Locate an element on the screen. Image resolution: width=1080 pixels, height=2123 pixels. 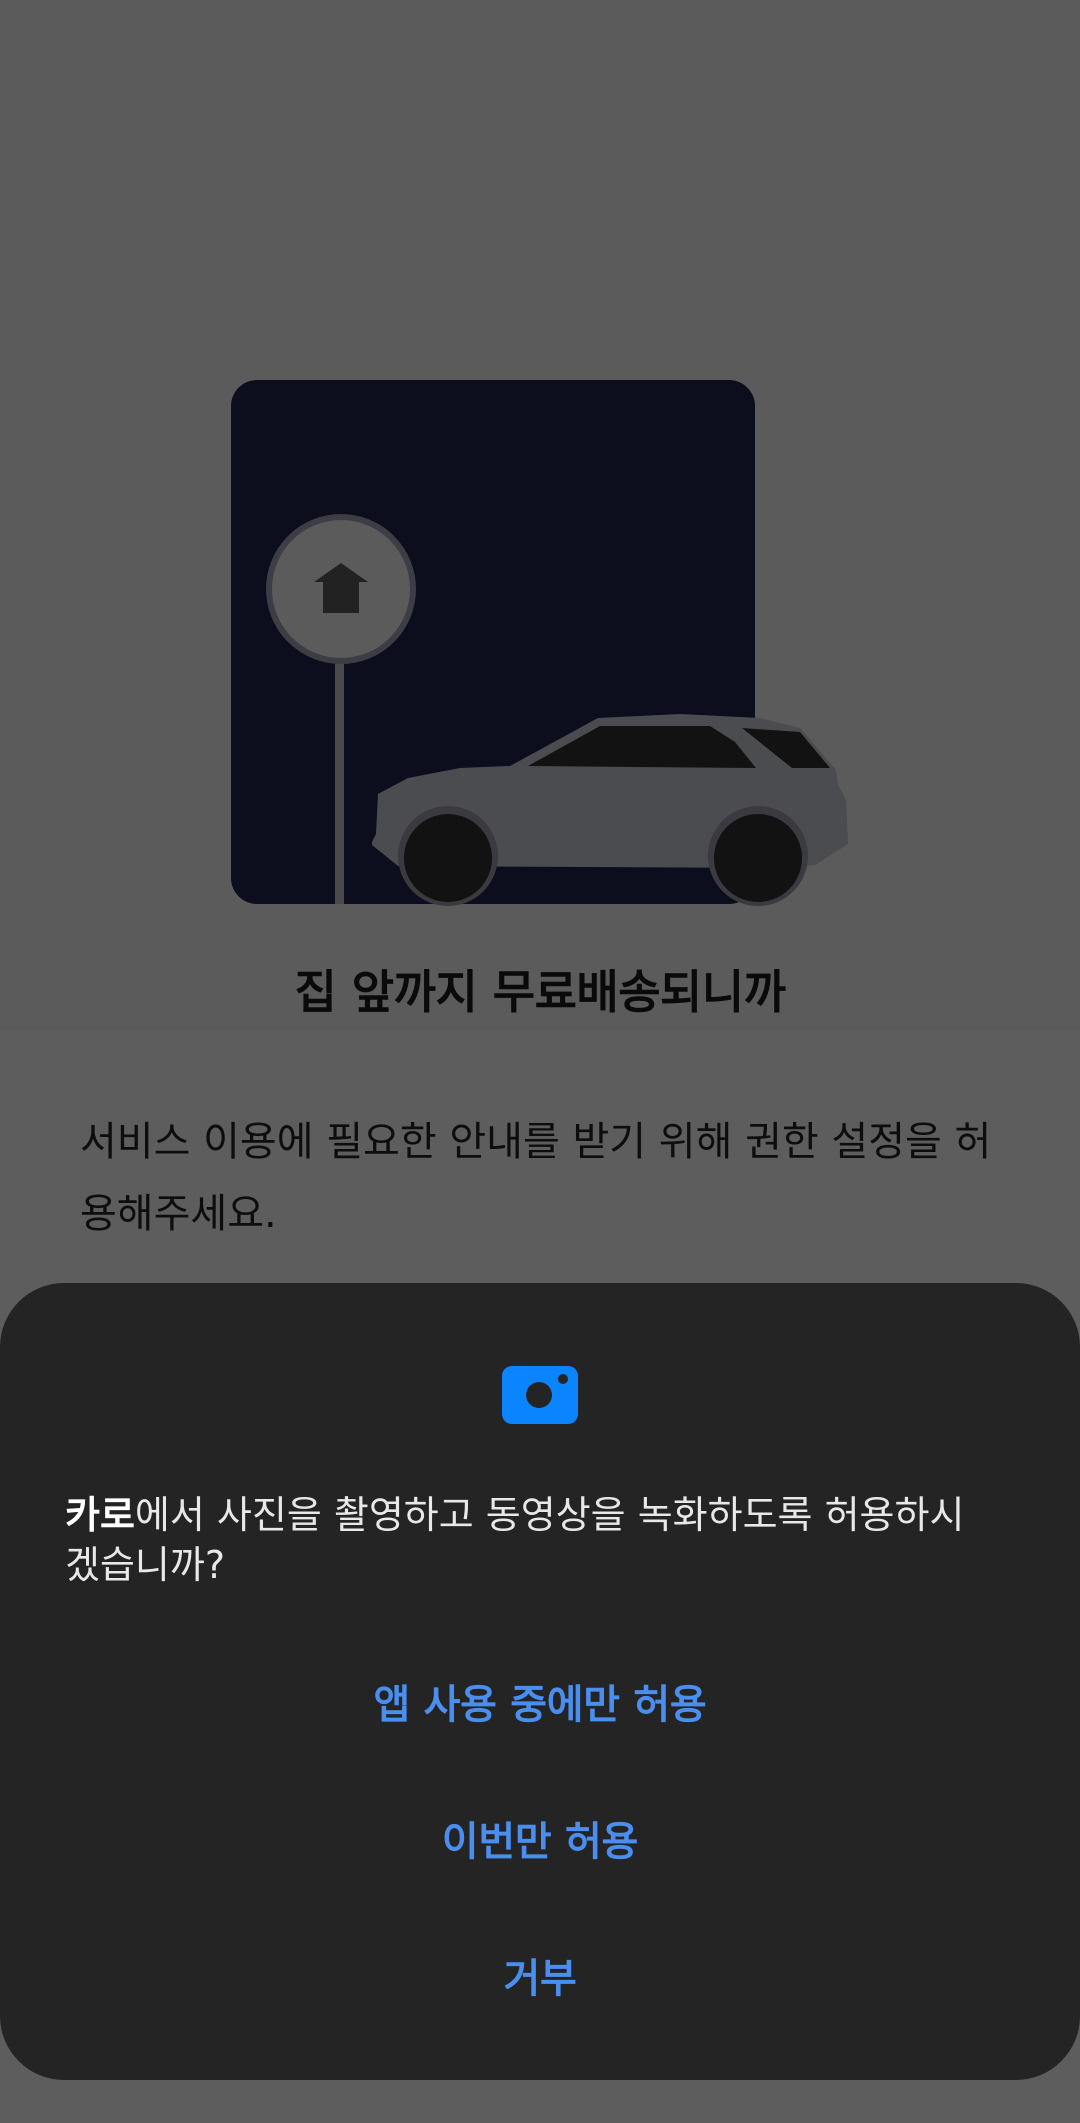
app-name: 카로 is located at coordinates (100, 1515).